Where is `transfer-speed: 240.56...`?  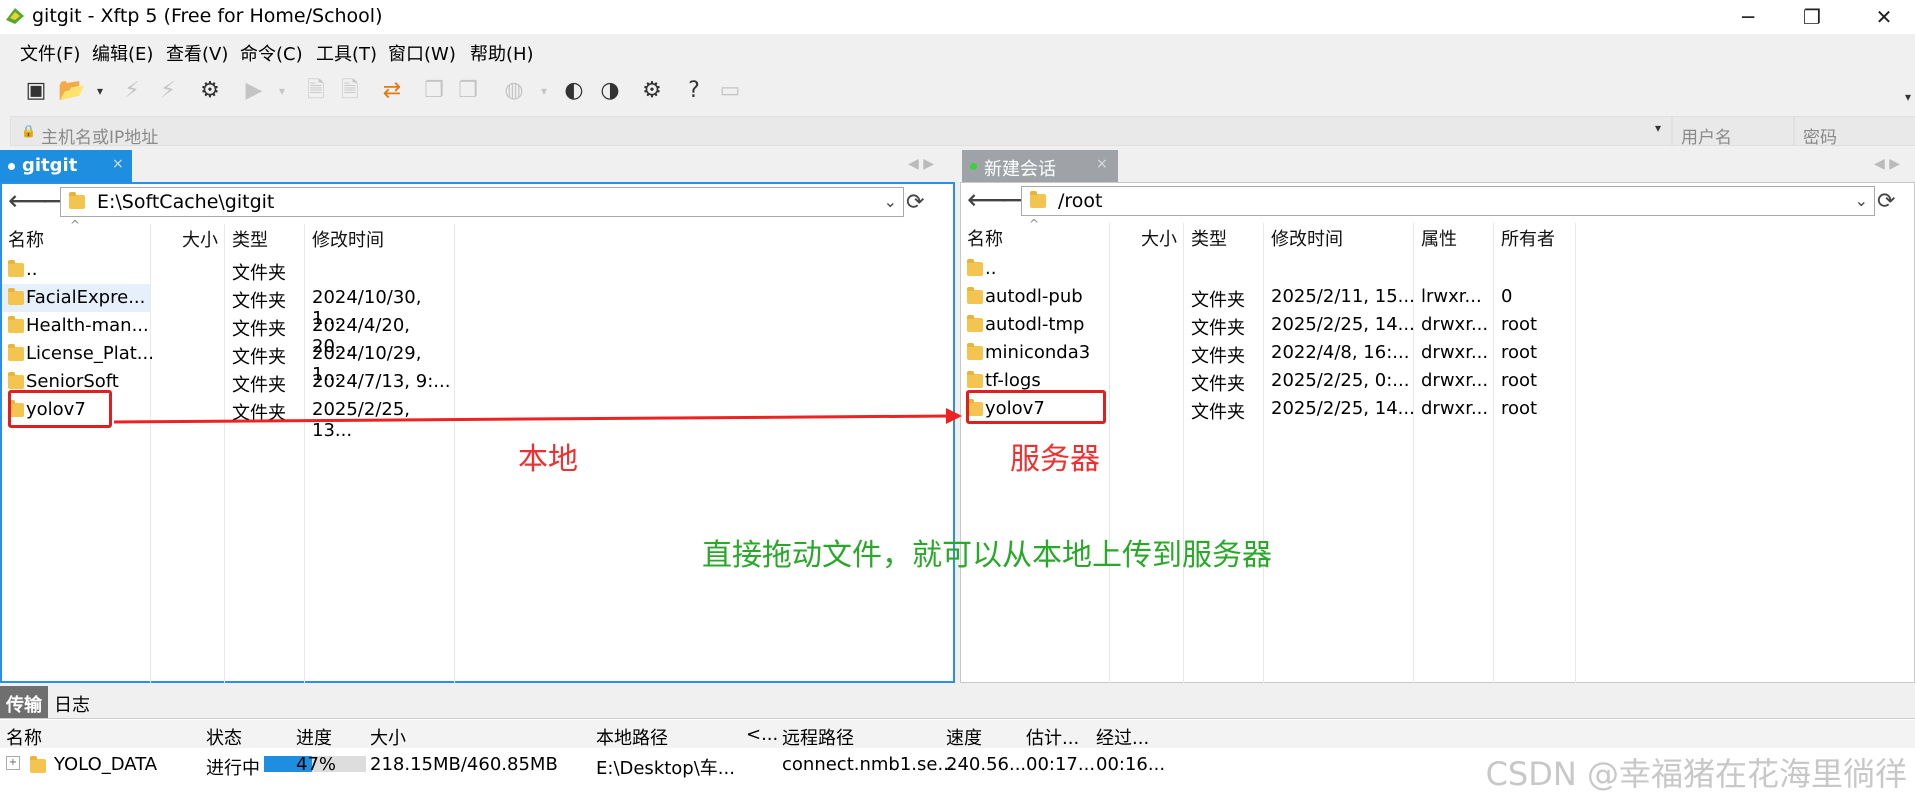
transfer-speed: 240.56... is located at coordinates (986, 764).